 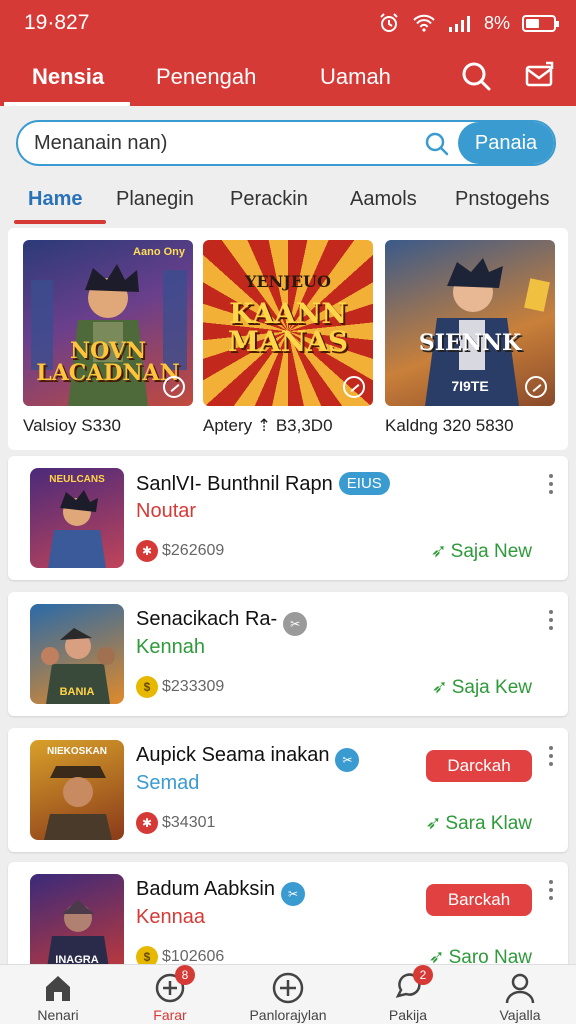 I want to click on download-button: Barckah, so click(x=479, y=900).